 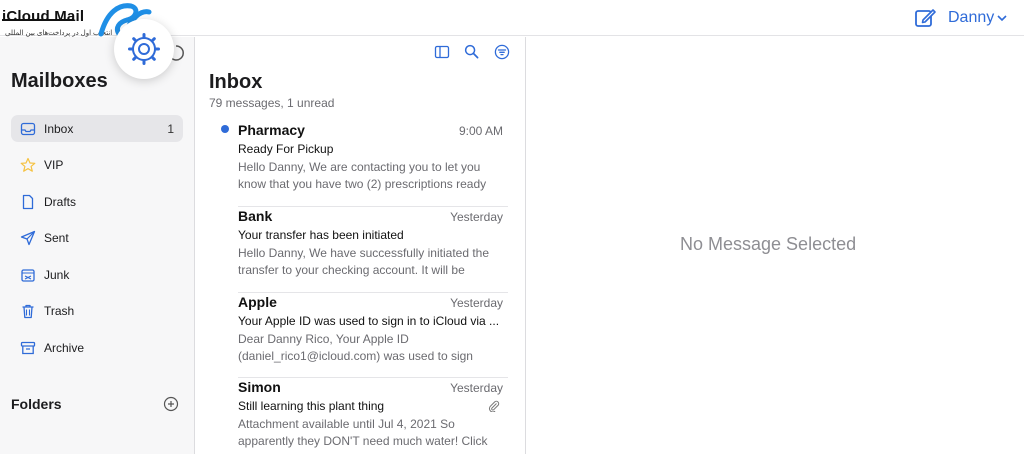 What do you see at coordinates (54, 165) in the screenshot?
I see `sidebar-item-label: VIP` at bounding box center [54, 165].